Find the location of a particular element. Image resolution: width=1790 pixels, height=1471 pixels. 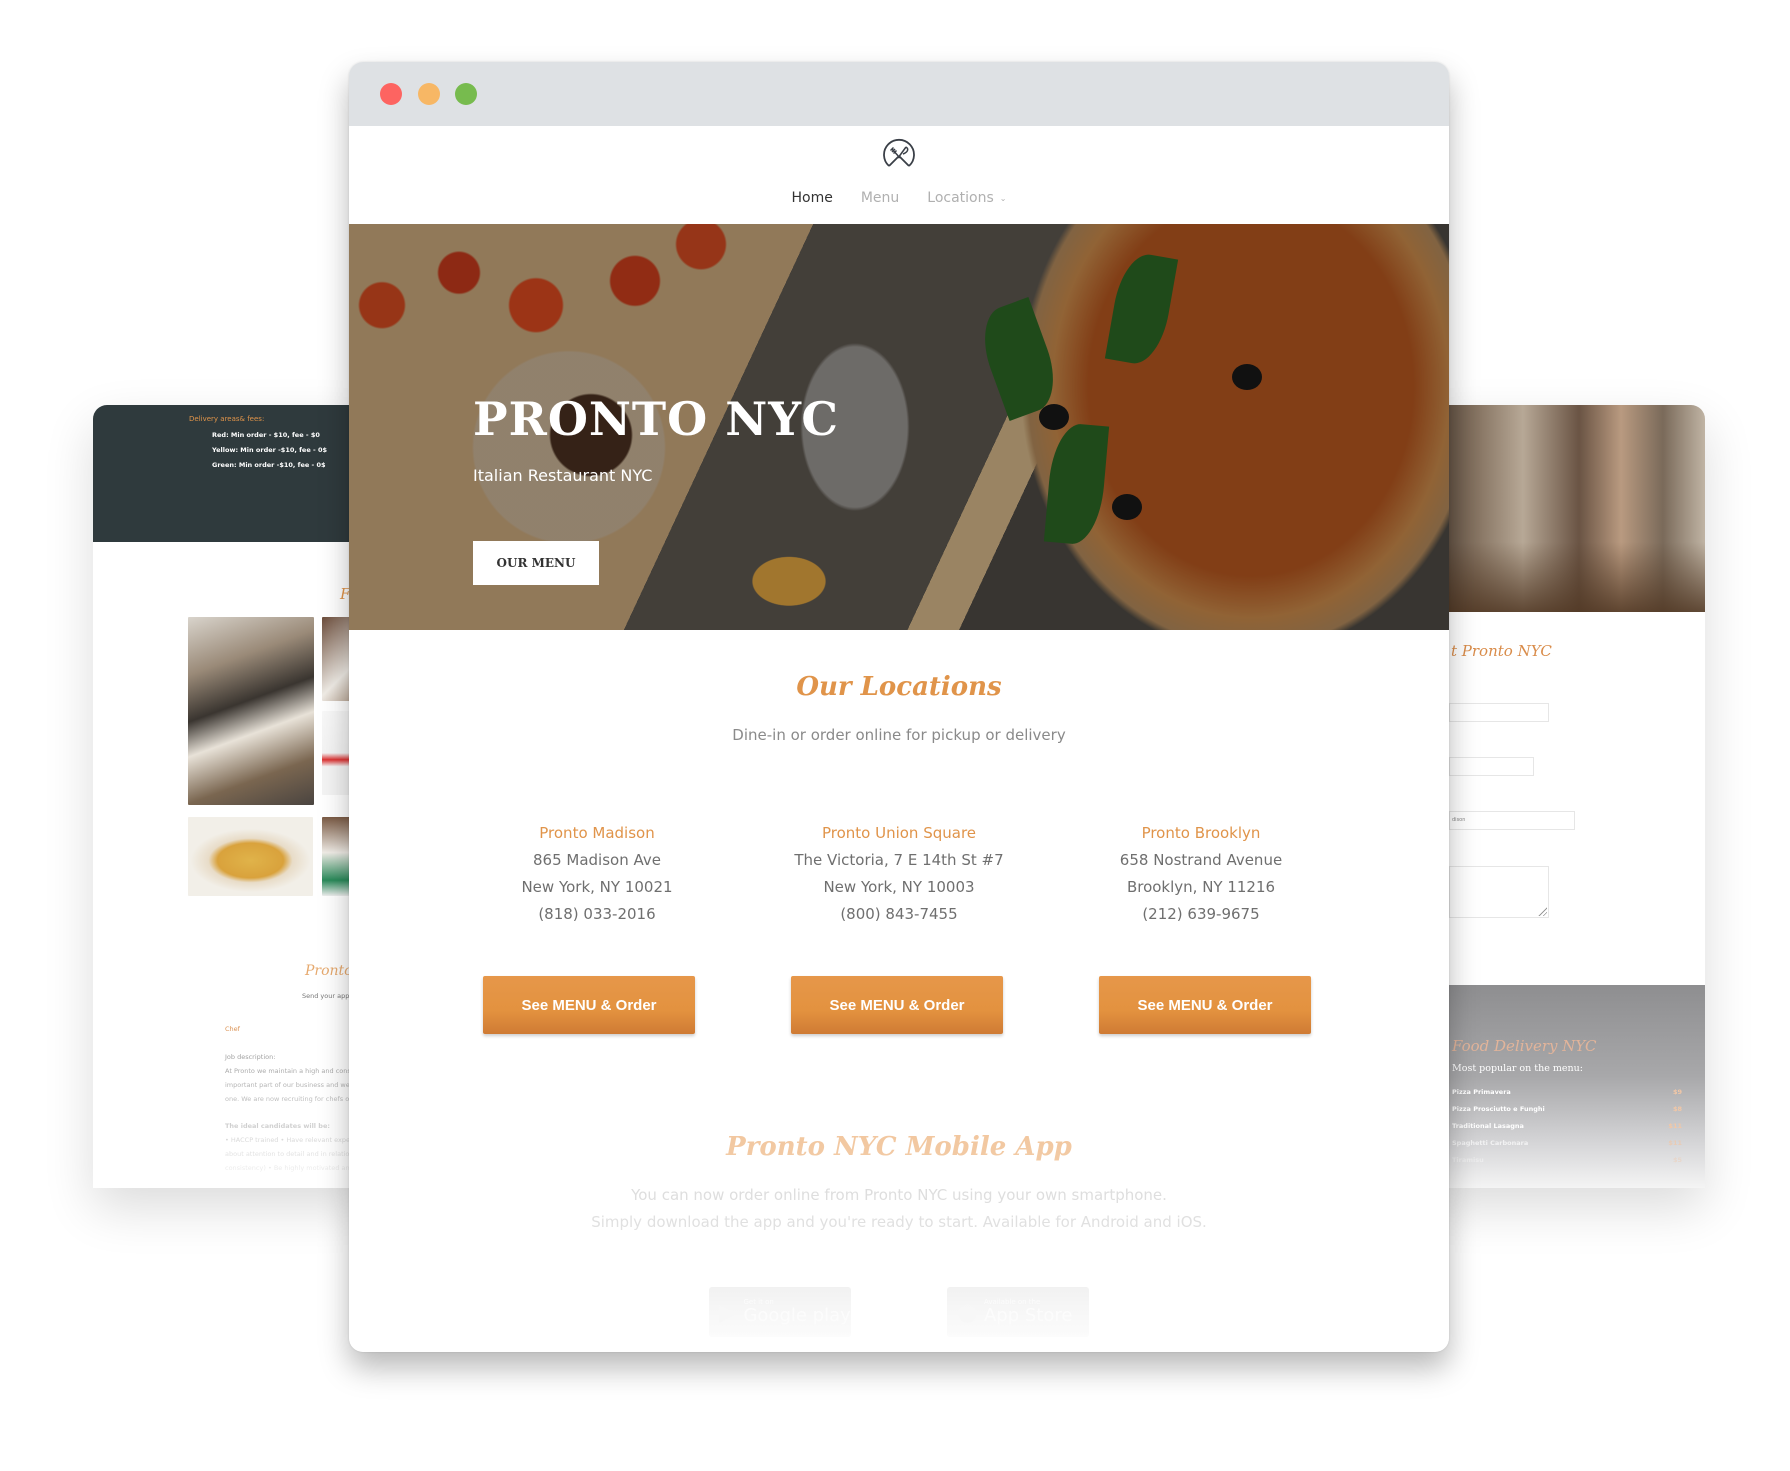

nav-item-locations: Locations ⌄ is located at coordinates (966, 198).